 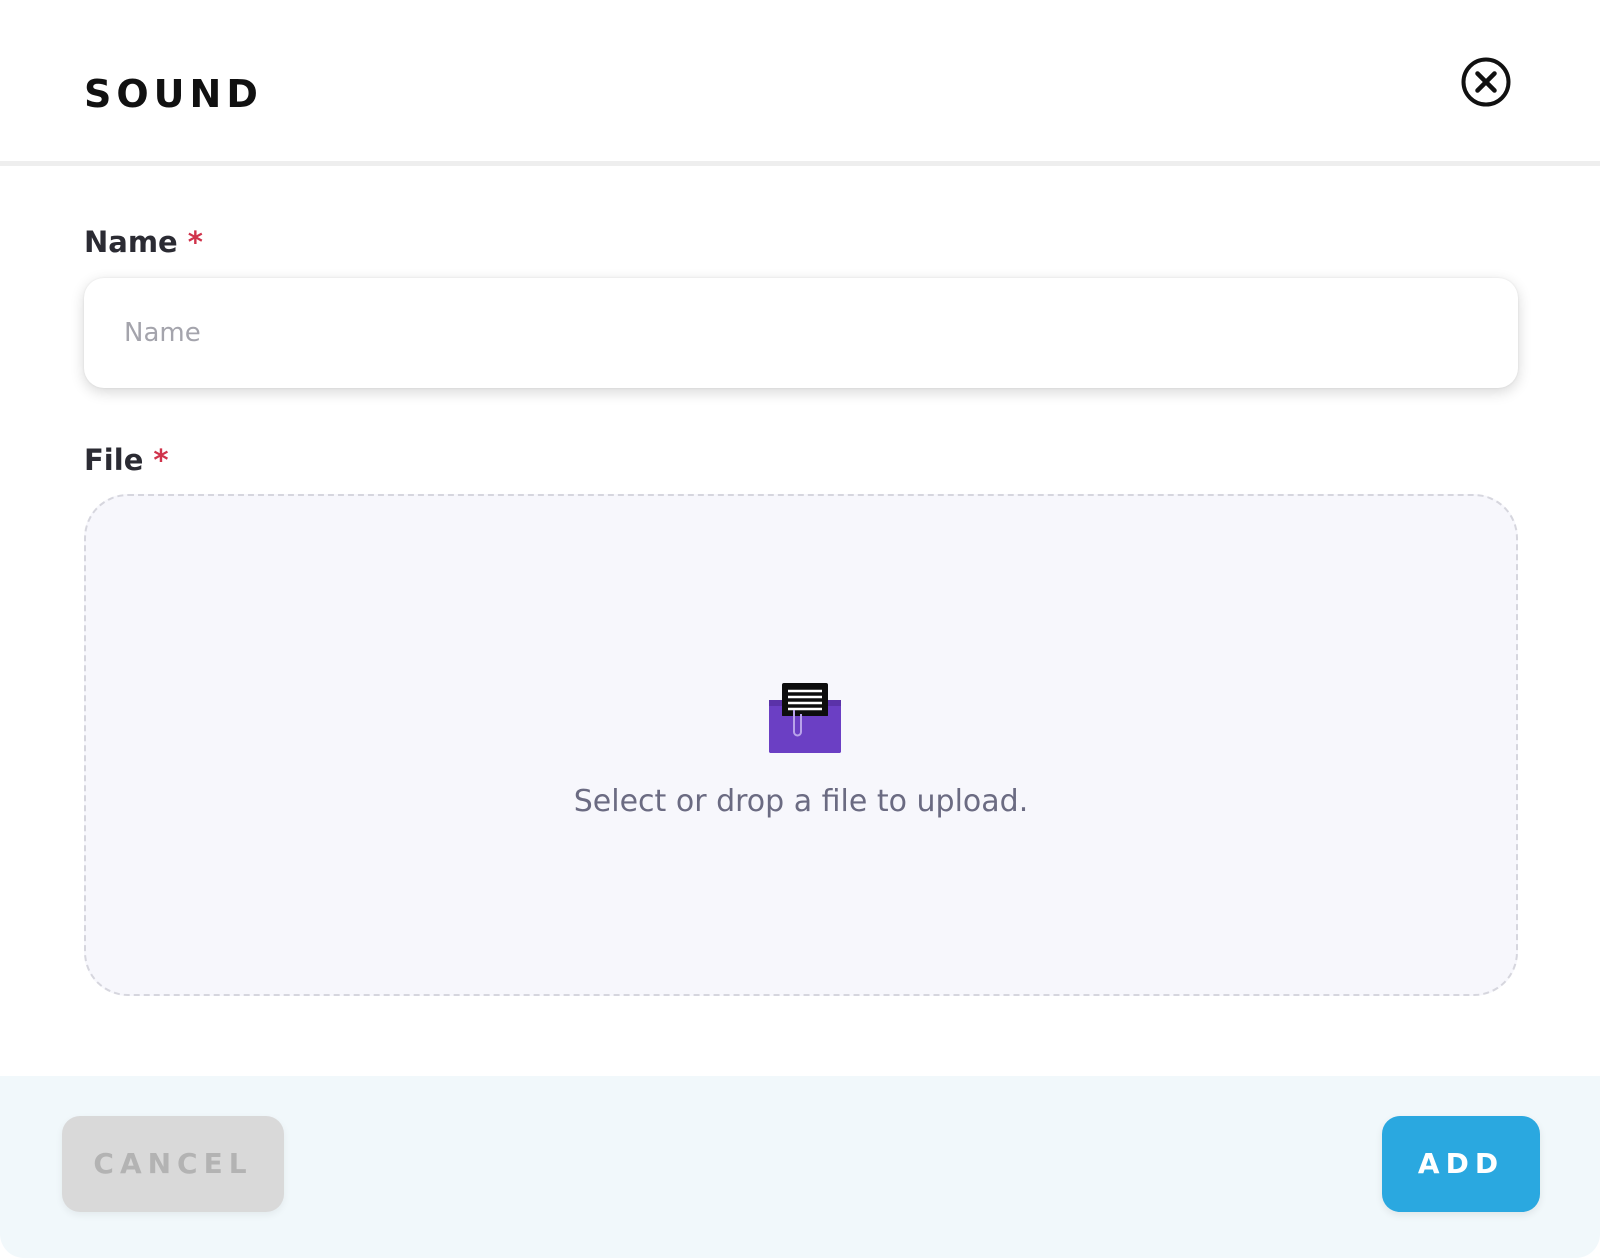 What do you see at coordinates (131, 242) in the screenshot?
I see `name-label-text: Name` at bounding box center [131, 242].